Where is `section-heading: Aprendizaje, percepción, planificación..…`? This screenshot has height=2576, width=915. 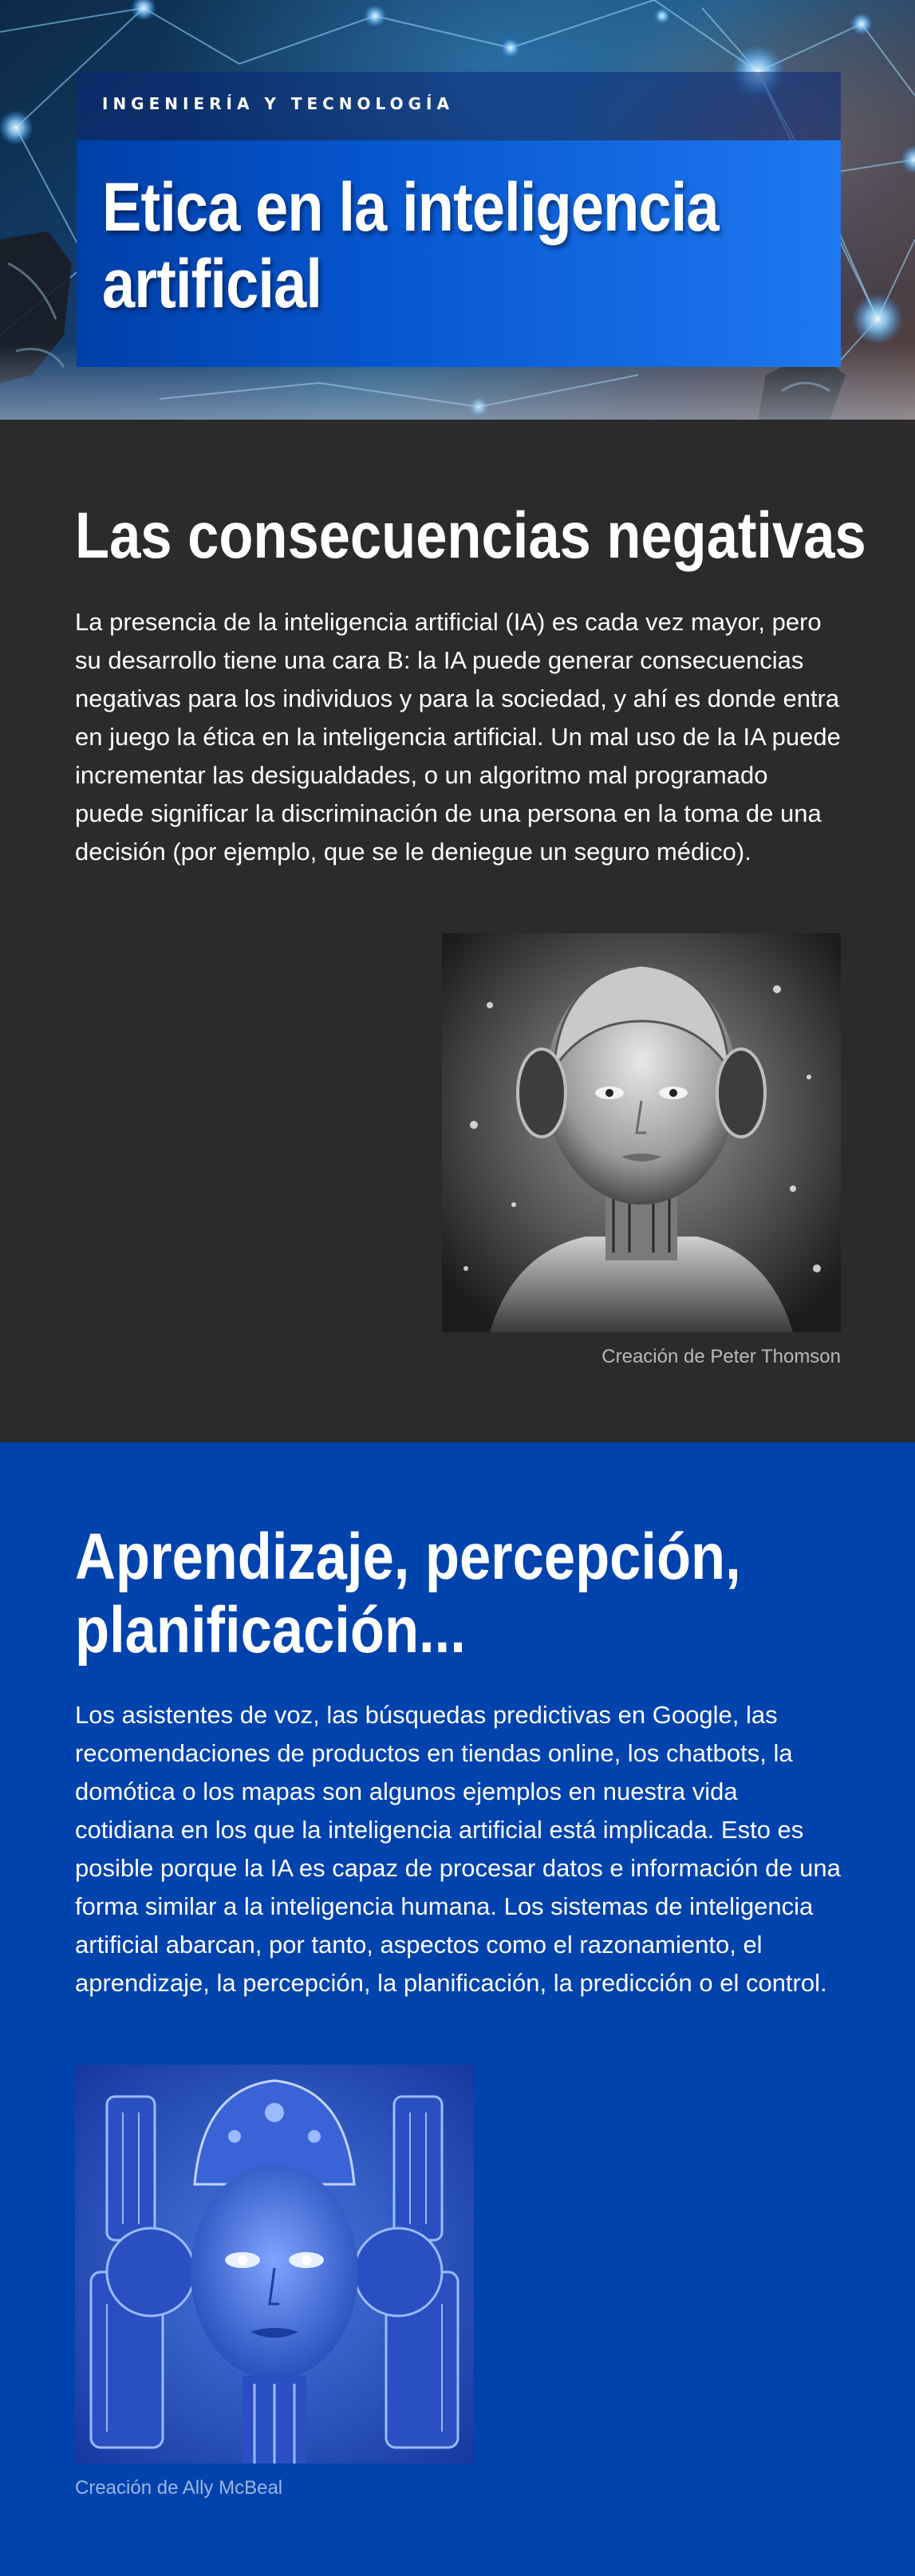
section-heading: Aprendizaje, percepción, planificación..… is located at coordinates (408, 1594).